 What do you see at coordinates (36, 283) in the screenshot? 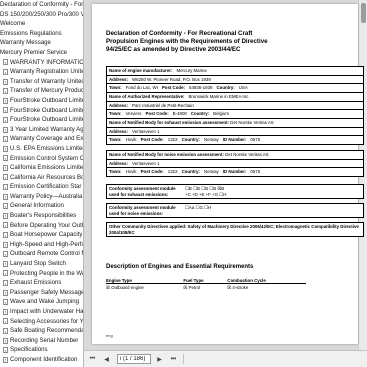
I see `bookmark-label: Exhaust Emissions` at bounding box center [36, 283].